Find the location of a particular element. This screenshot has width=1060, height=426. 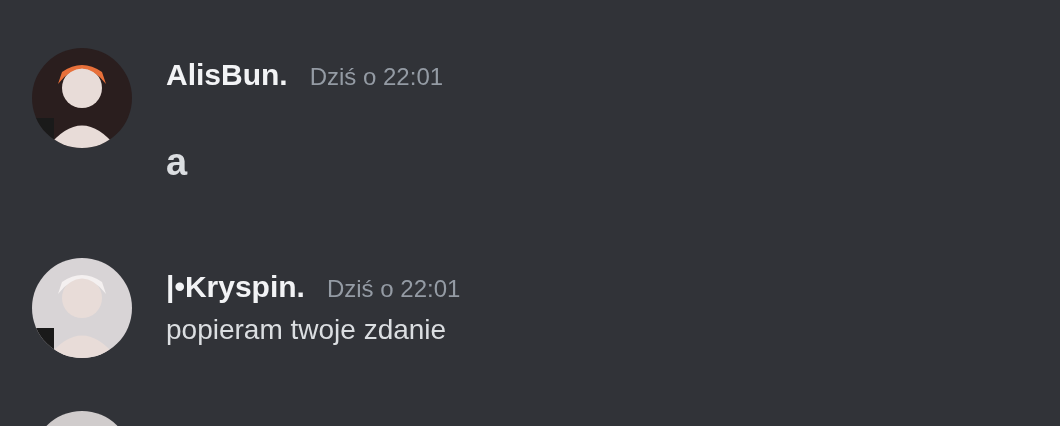

username: AlisBun. is located at coordinates (227, 75).